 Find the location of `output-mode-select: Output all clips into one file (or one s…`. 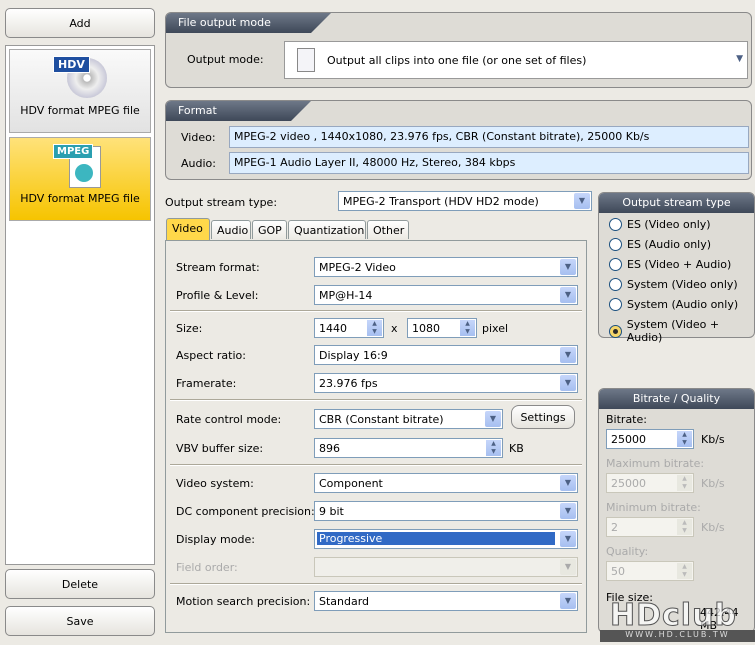

output-mode-select: Output all clips into one file (or one s… is located at coordinates (516, 60).